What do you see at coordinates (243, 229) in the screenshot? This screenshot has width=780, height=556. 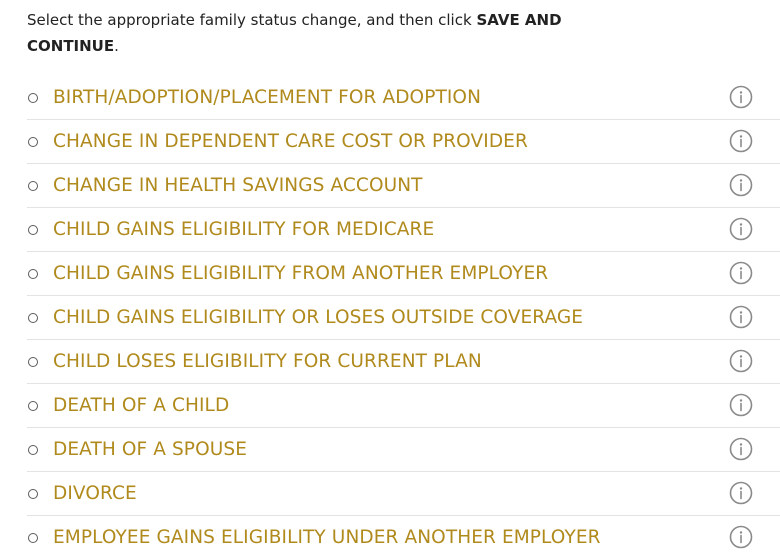 I see `option-label: CHILD GAINS ELIGIBILITY FOR MEDICARE` at bounding box center [243, 229].